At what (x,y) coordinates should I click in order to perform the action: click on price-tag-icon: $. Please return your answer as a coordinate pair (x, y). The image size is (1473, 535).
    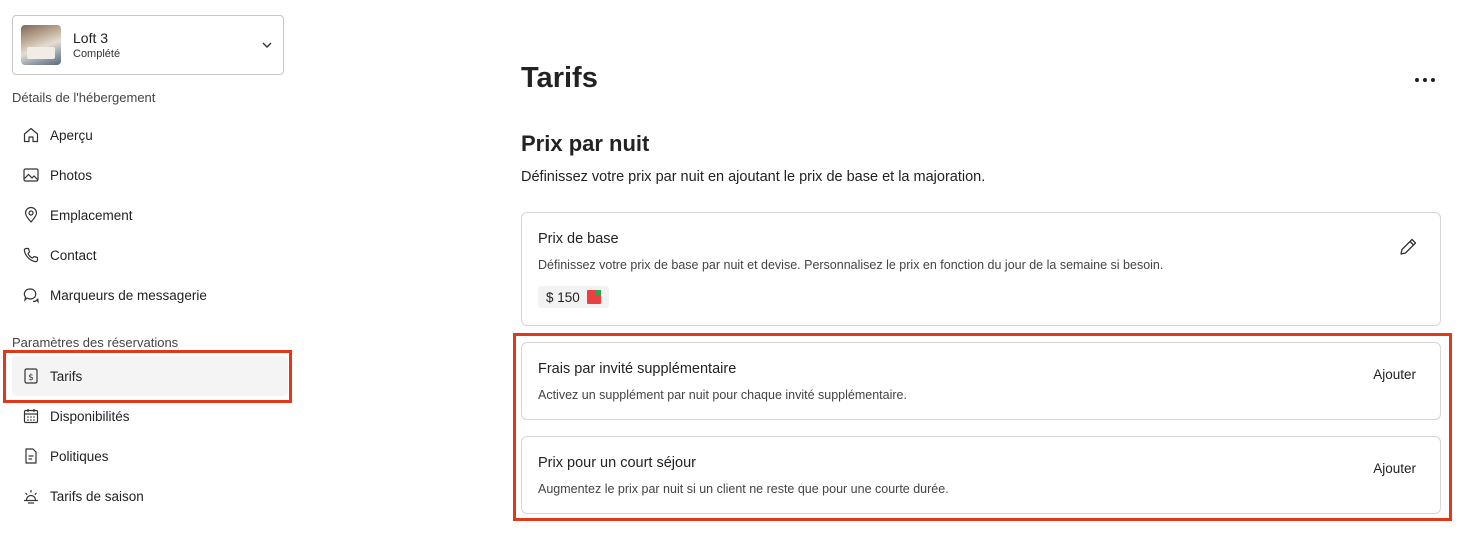
    Looking at the image, I should click on (31, 376).